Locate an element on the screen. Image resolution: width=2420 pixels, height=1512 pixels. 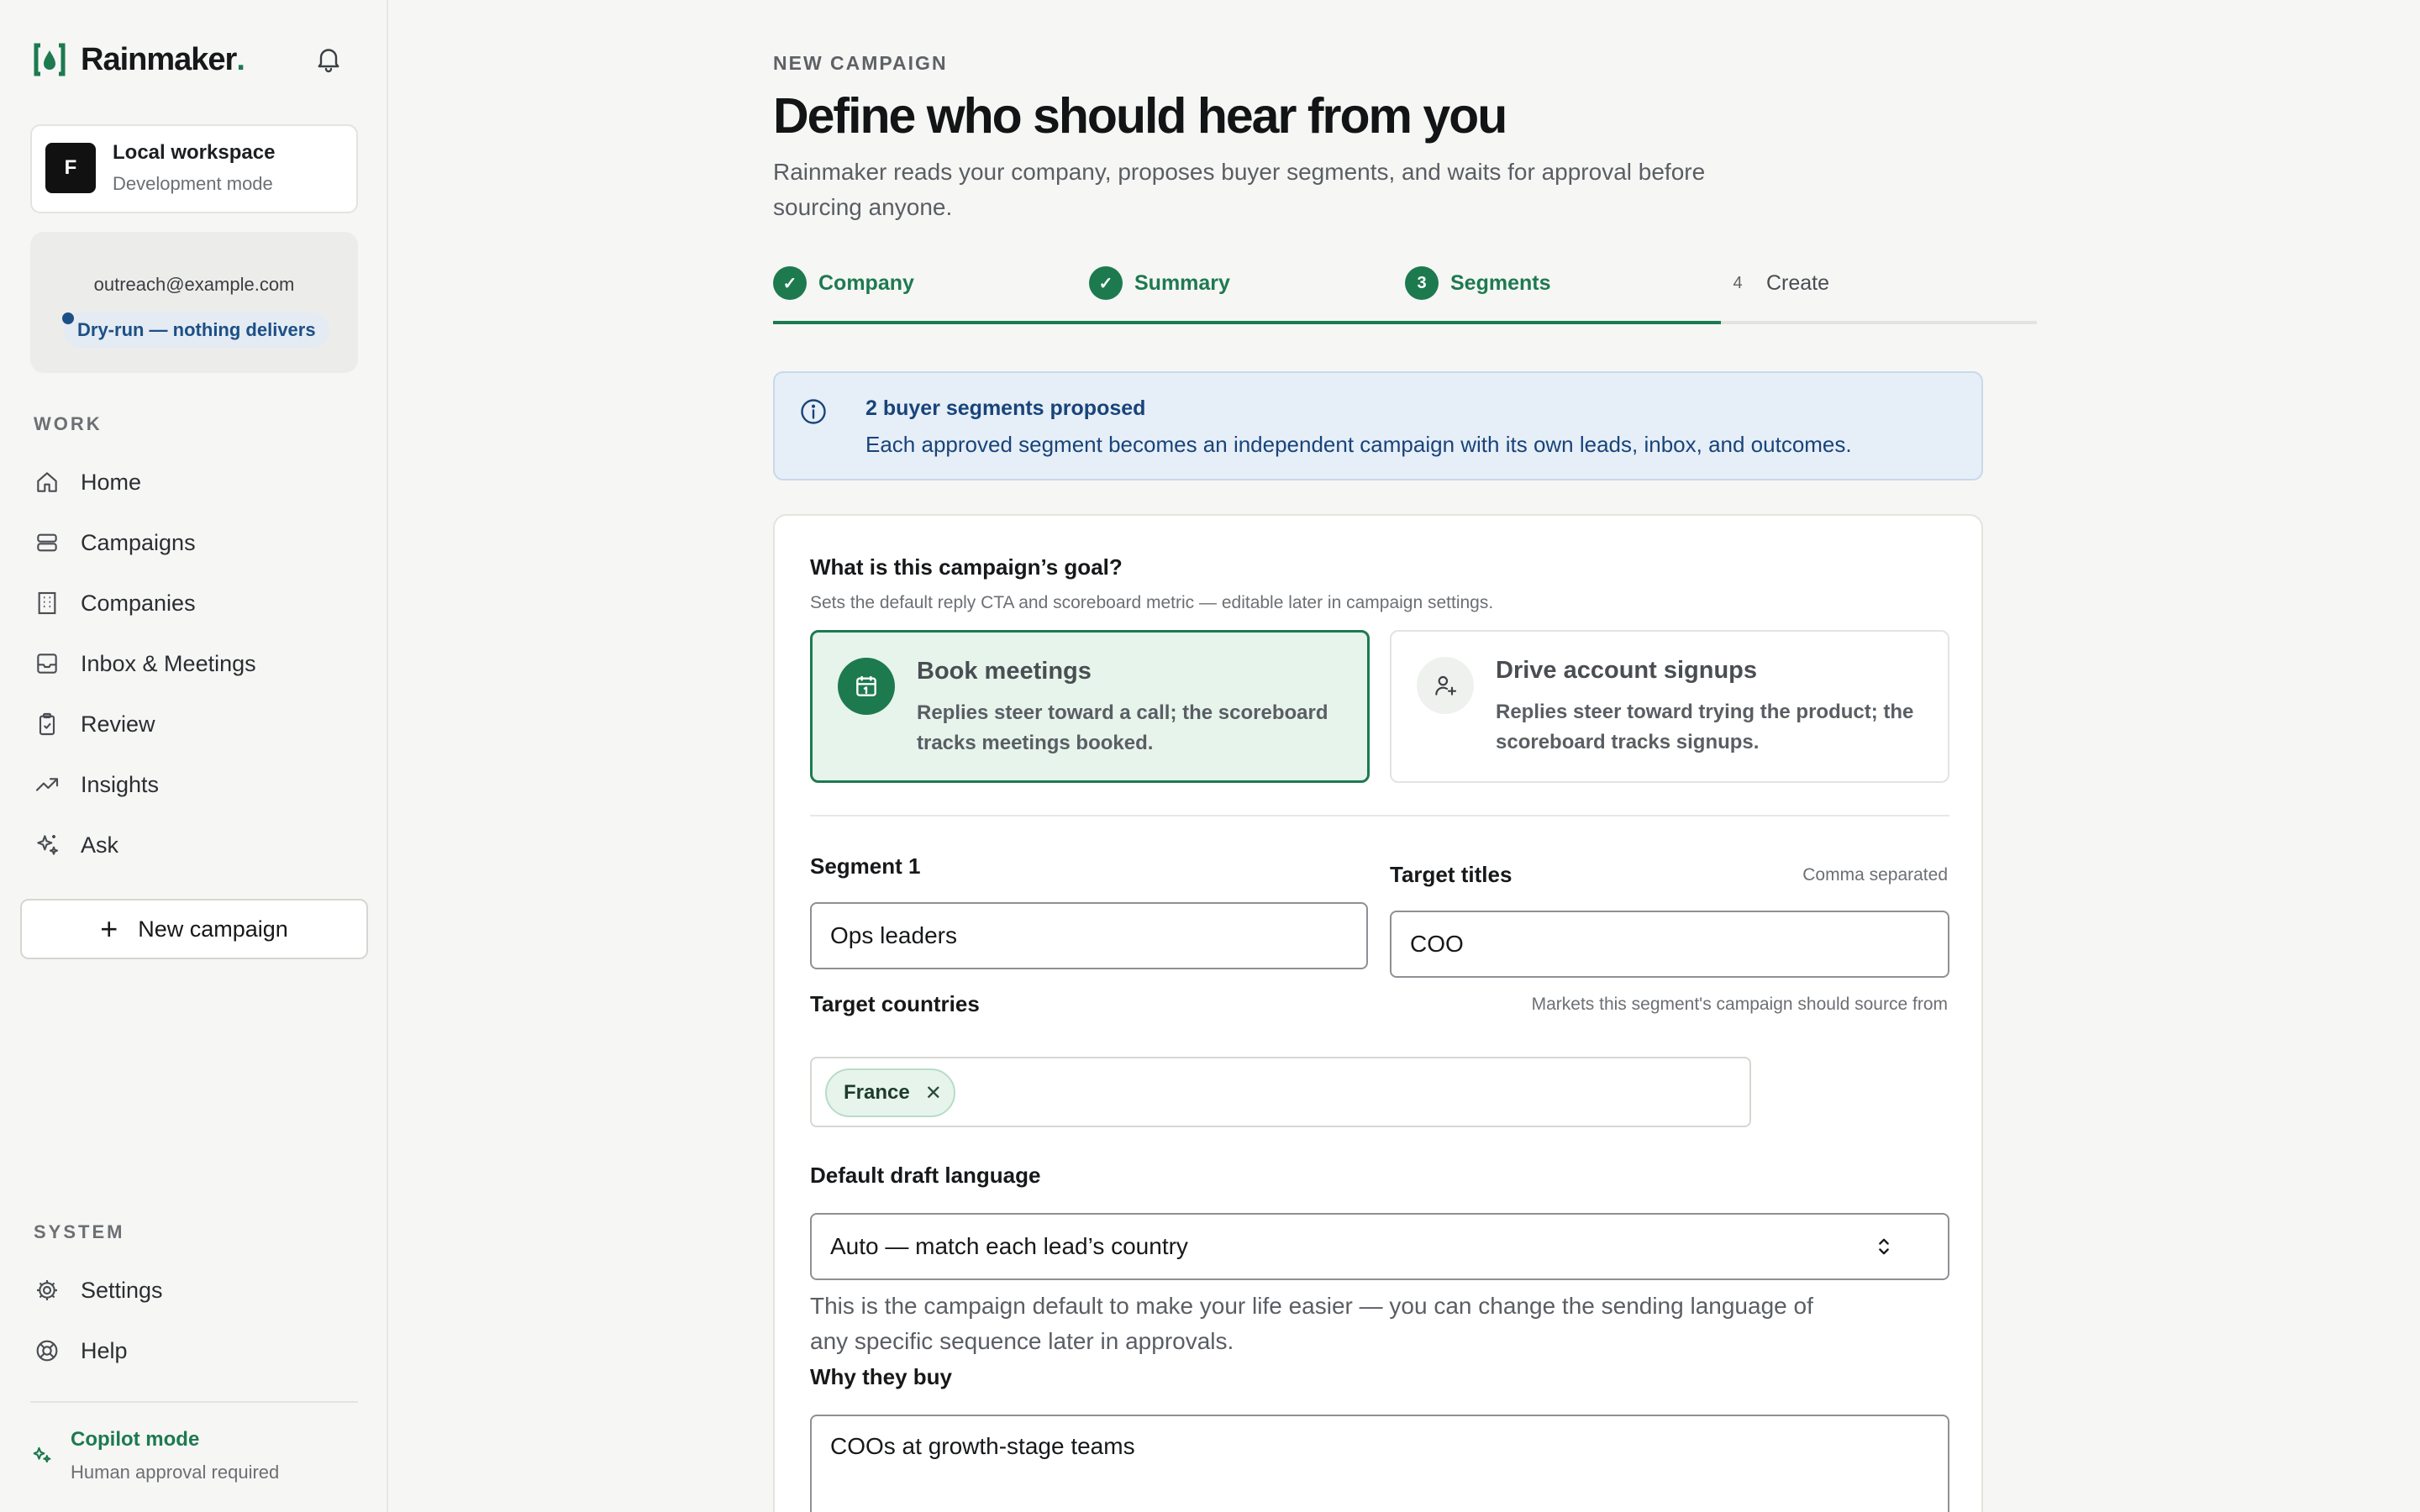
sidebar-item-label: Home is located at coordinates (112, 482).